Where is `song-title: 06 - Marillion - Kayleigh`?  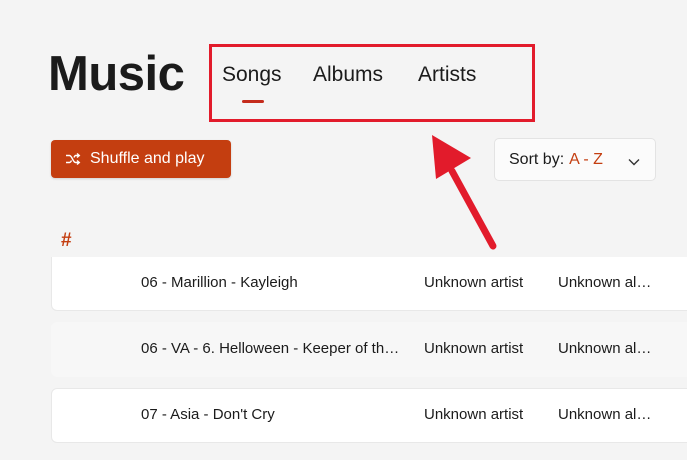 song-title: 06 - Marillion - Kayleigh is located at coordinates (219, 282).